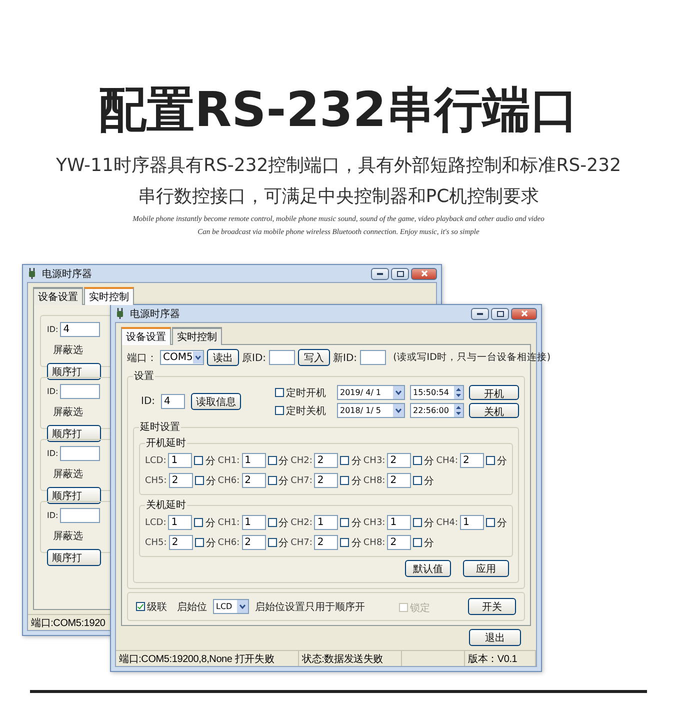 This screenshot has width=677, height=716. What do you see at coordinates (486, 568) in the screenshot?
I see `apply-button: 应用` at bounding box center [486, 568].